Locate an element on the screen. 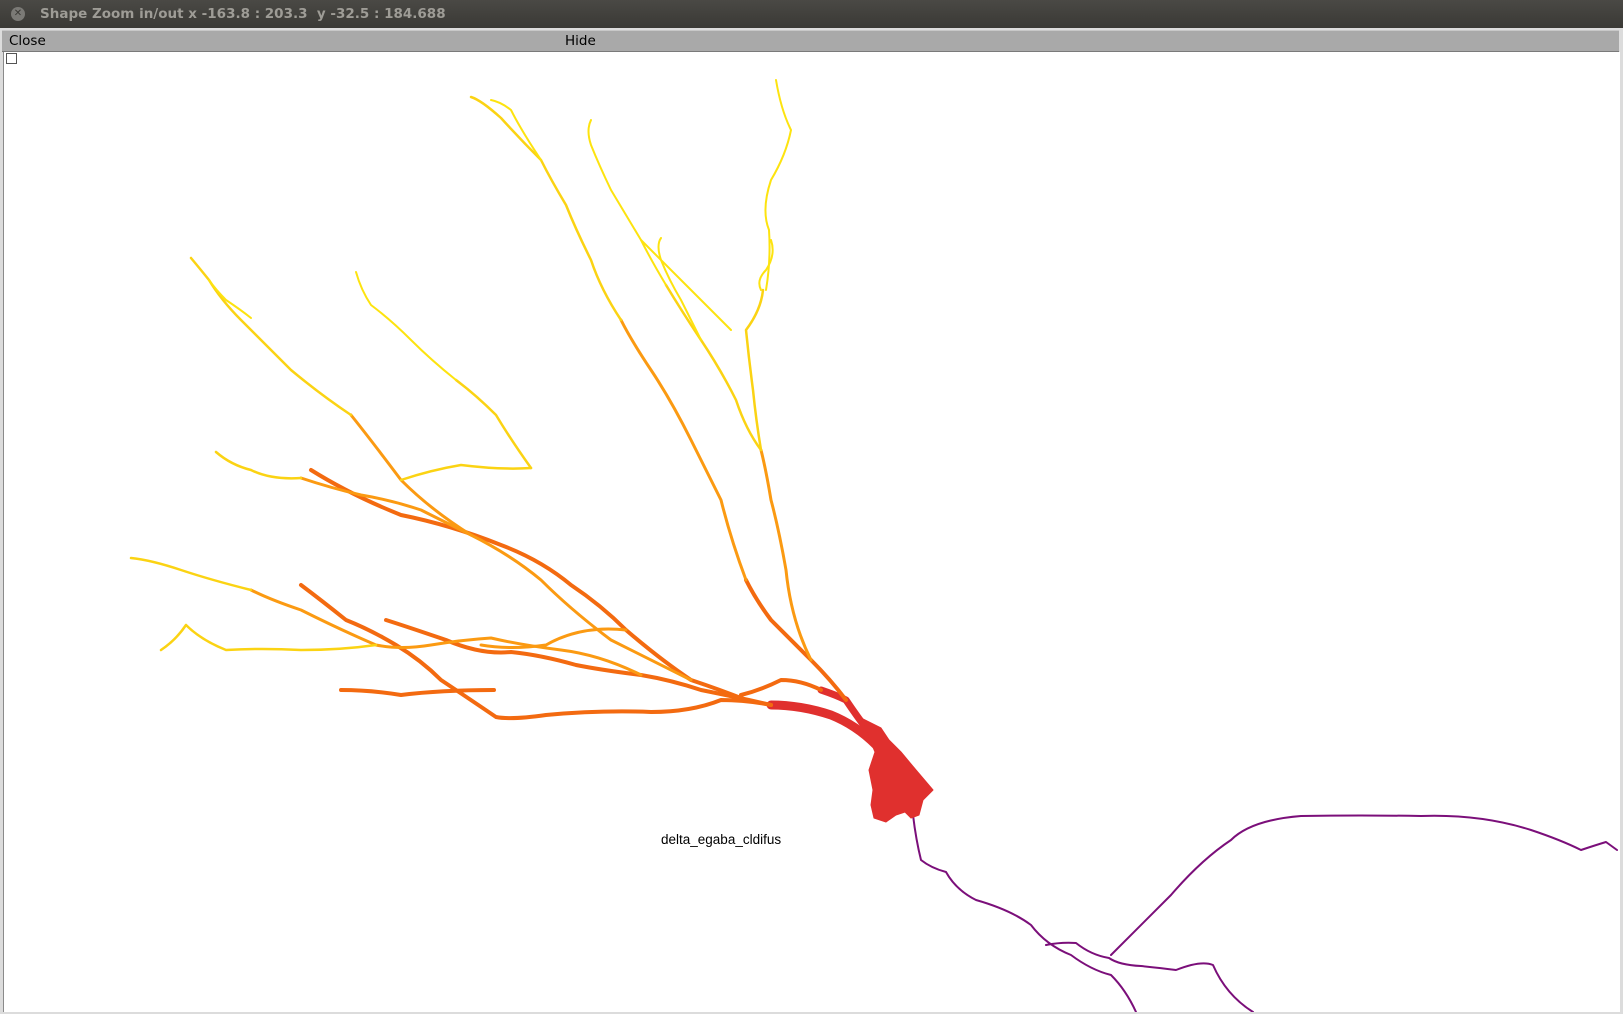 This screenshot has width=1623, height=1014. close-button: Close is located at coordinates (27, 41).